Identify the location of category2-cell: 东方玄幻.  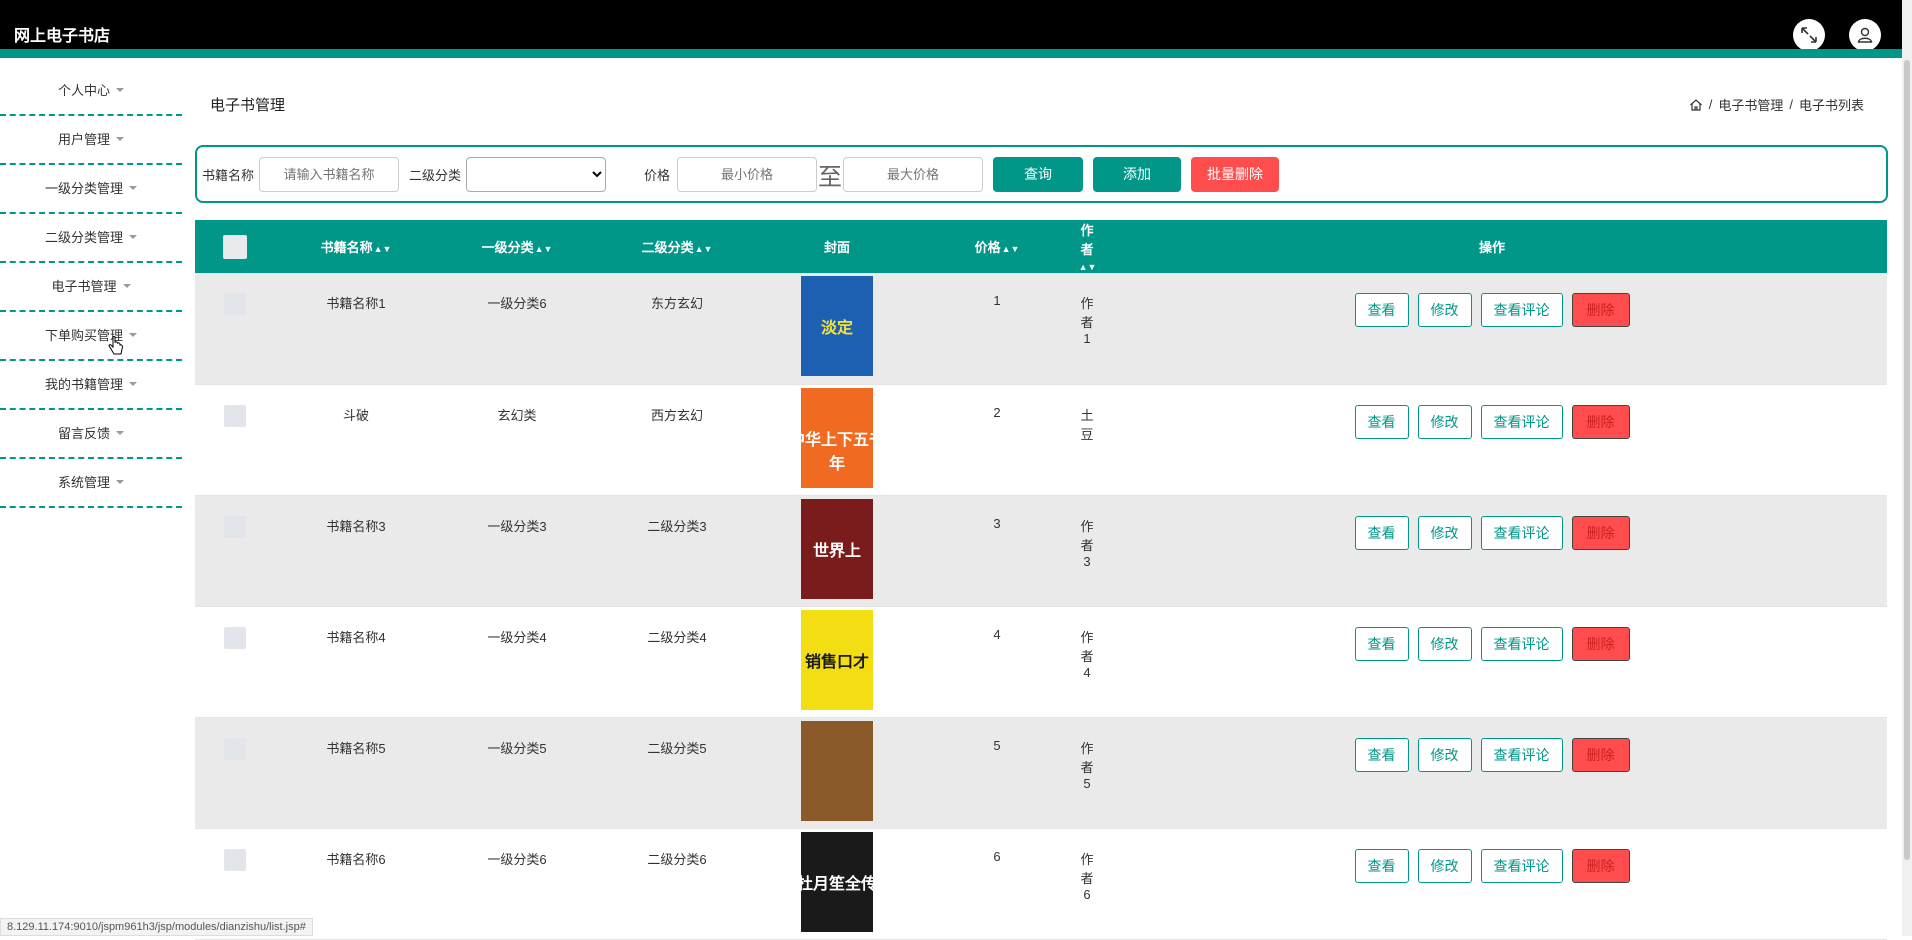
(677, 329).